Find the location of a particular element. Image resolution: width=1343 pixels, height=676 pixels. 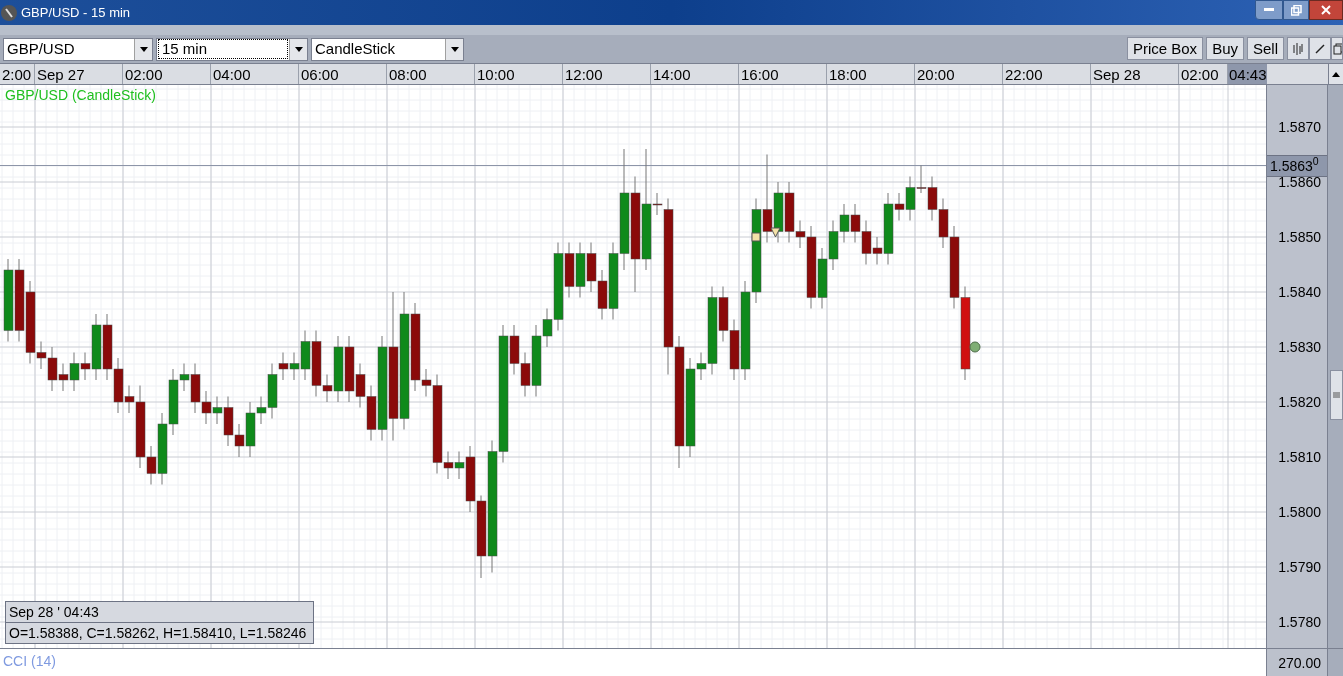

price-axis-label: 1.5780 is located at coordinates (1299, 622).